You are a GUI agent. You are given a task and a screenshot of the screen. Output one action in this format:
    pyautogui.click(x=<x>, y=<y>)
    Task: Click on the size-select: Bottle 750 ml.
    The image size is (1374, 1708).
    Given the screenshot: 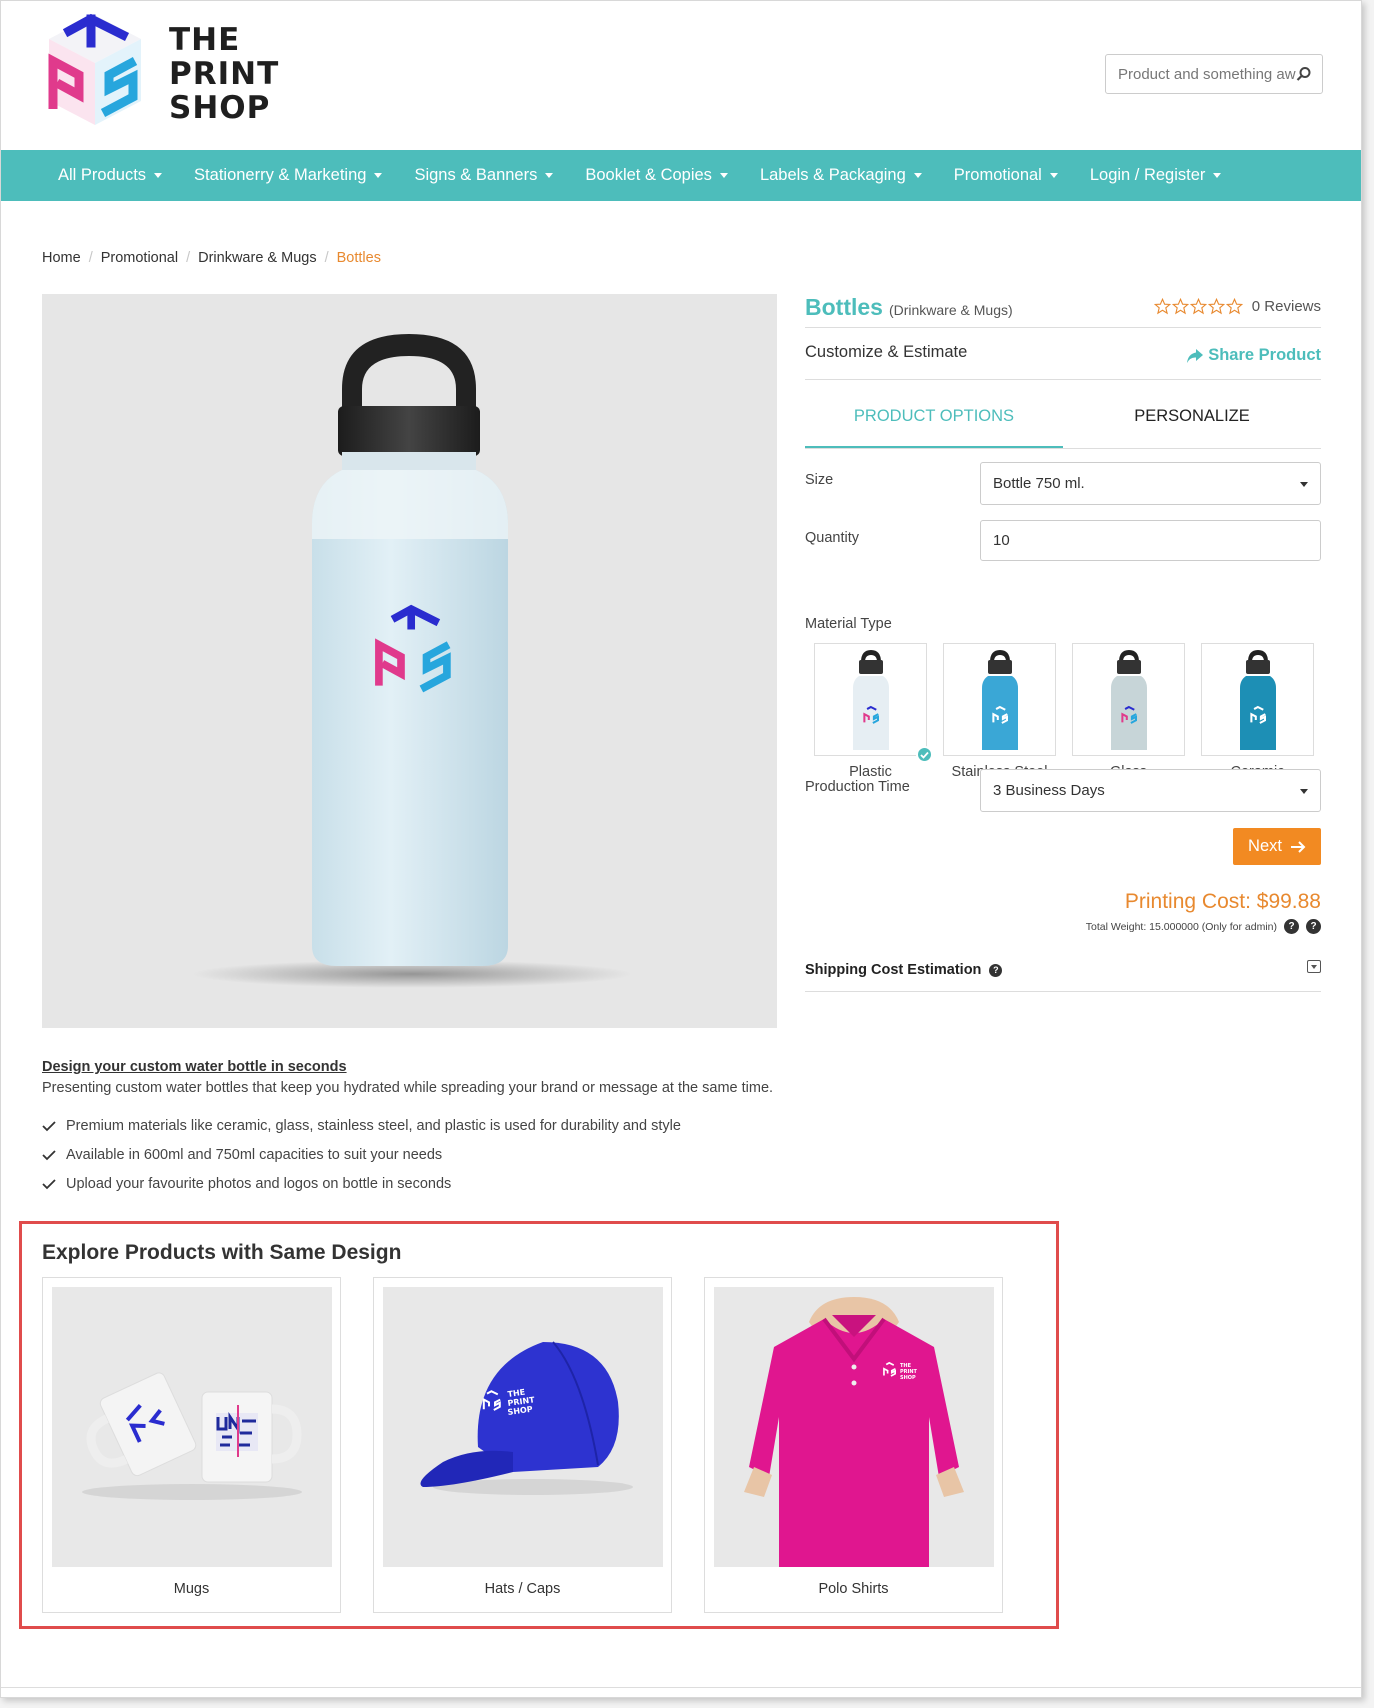 What is the action you would take?
    pyautogui.click(x=1150, y=483)
    